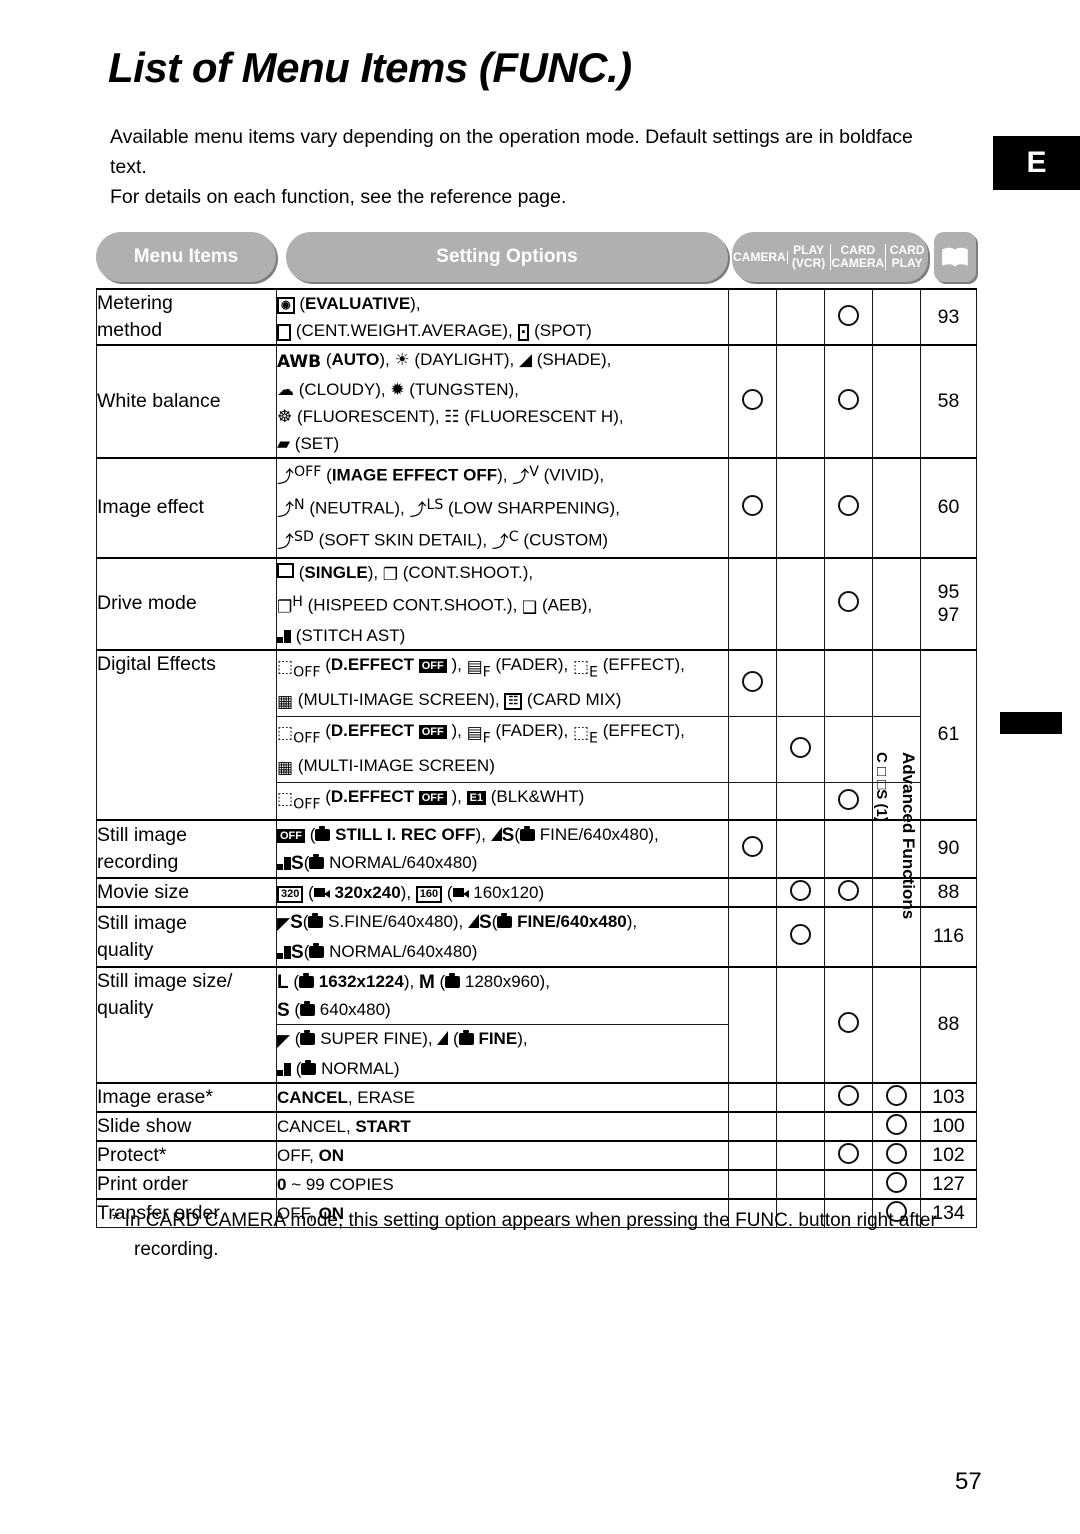 This screenshot has width=1080, height=1534. I want to click on row-reference-page: 102, so click(948, 1155).